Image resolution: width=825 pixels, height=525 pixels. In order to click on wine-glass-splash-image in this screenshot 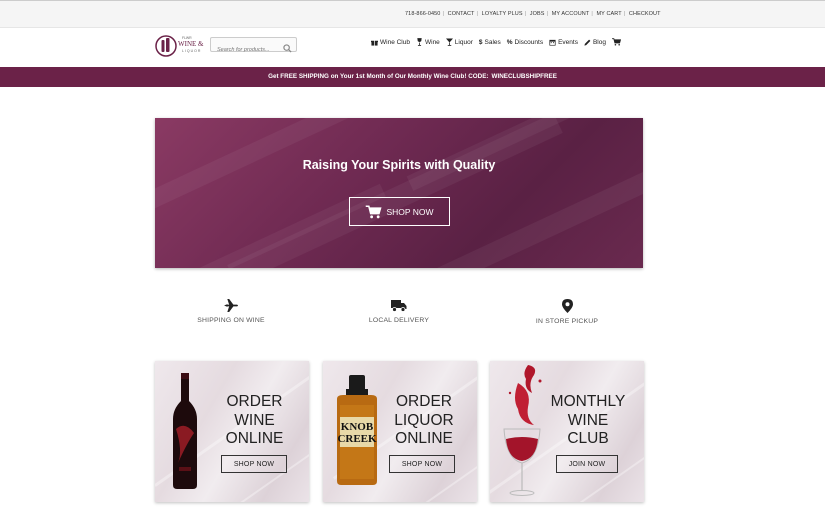, I will do `click(522, 430)`.